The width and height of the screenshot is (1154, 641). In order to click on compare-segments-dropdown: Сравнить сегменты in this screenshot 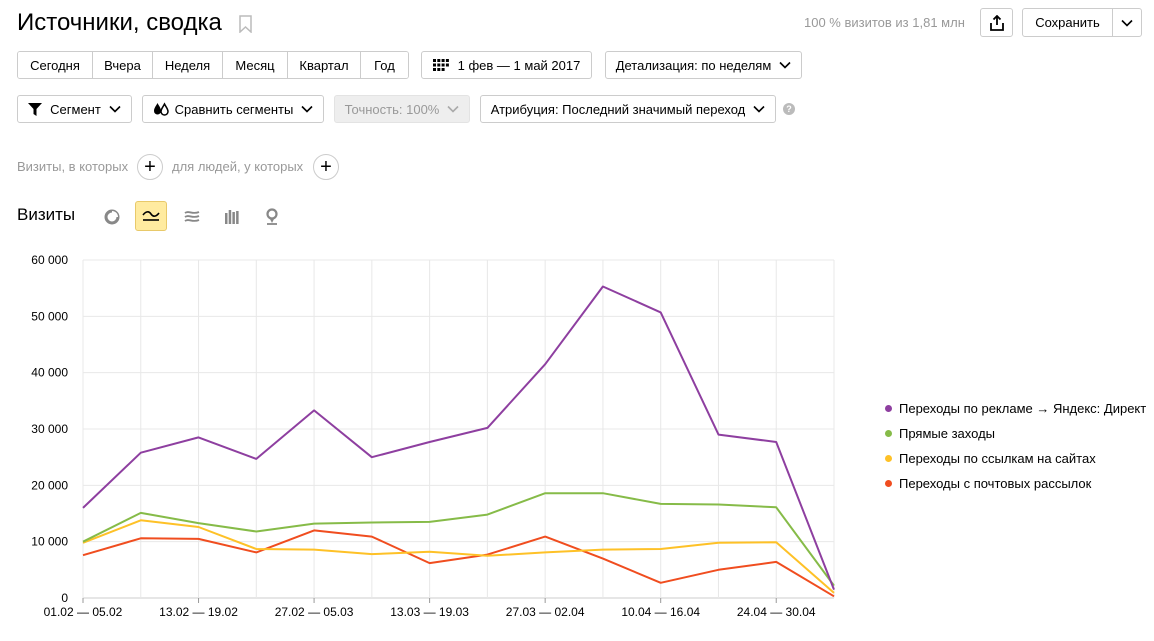, I will do `click(233, 109)`.